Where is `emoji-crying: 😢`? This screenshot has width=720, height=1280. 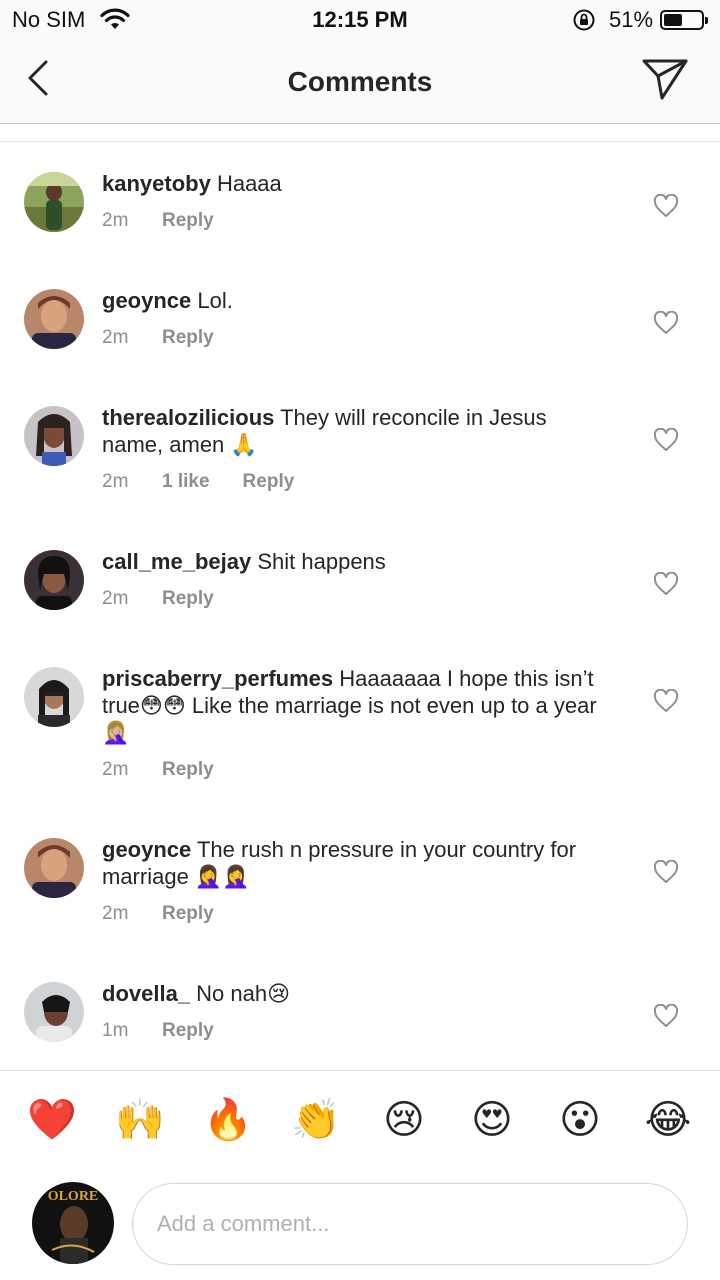
emoji-crying: 😢 is located at coordinates (404, 1120).